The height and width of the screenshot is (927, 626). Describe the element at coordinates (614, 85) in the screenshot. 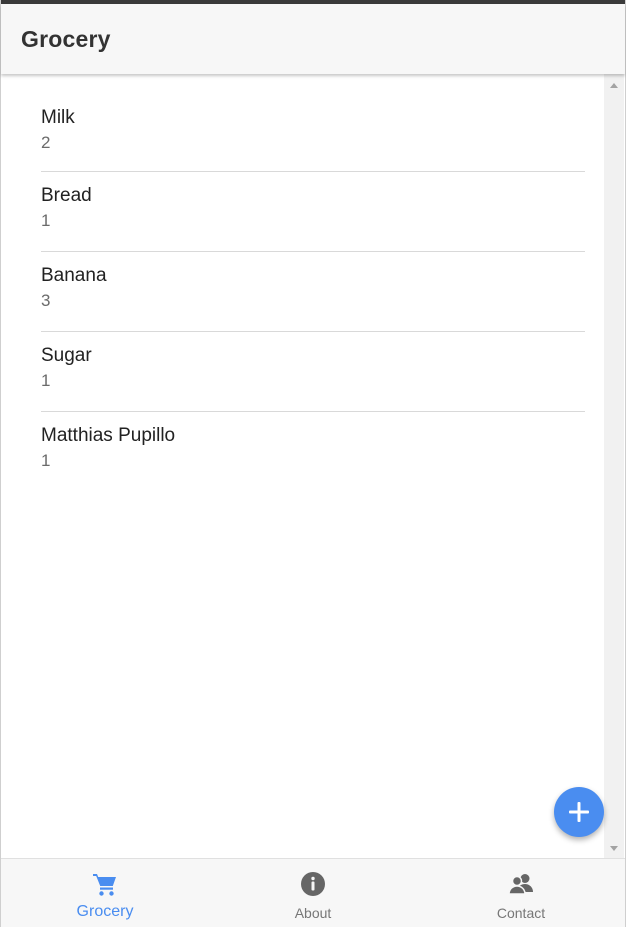

I see `scroll-up-icon` at that location.